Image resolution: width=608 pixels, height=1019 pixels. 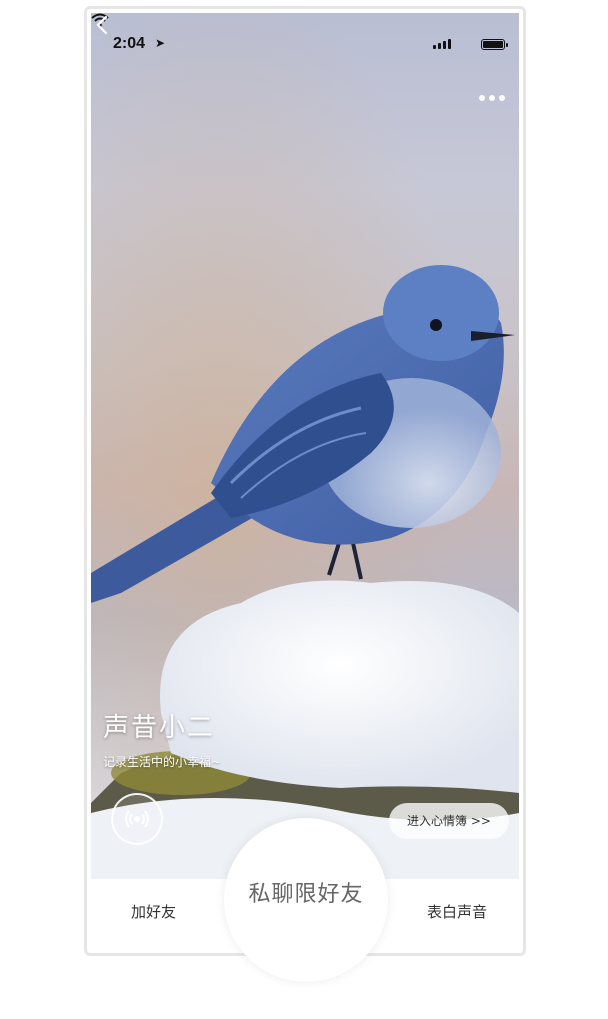 What do you see at coordinates (159, 728) in the screenshot?
I see `profile-name: 声昔小二` at bounding box center [159, 728].